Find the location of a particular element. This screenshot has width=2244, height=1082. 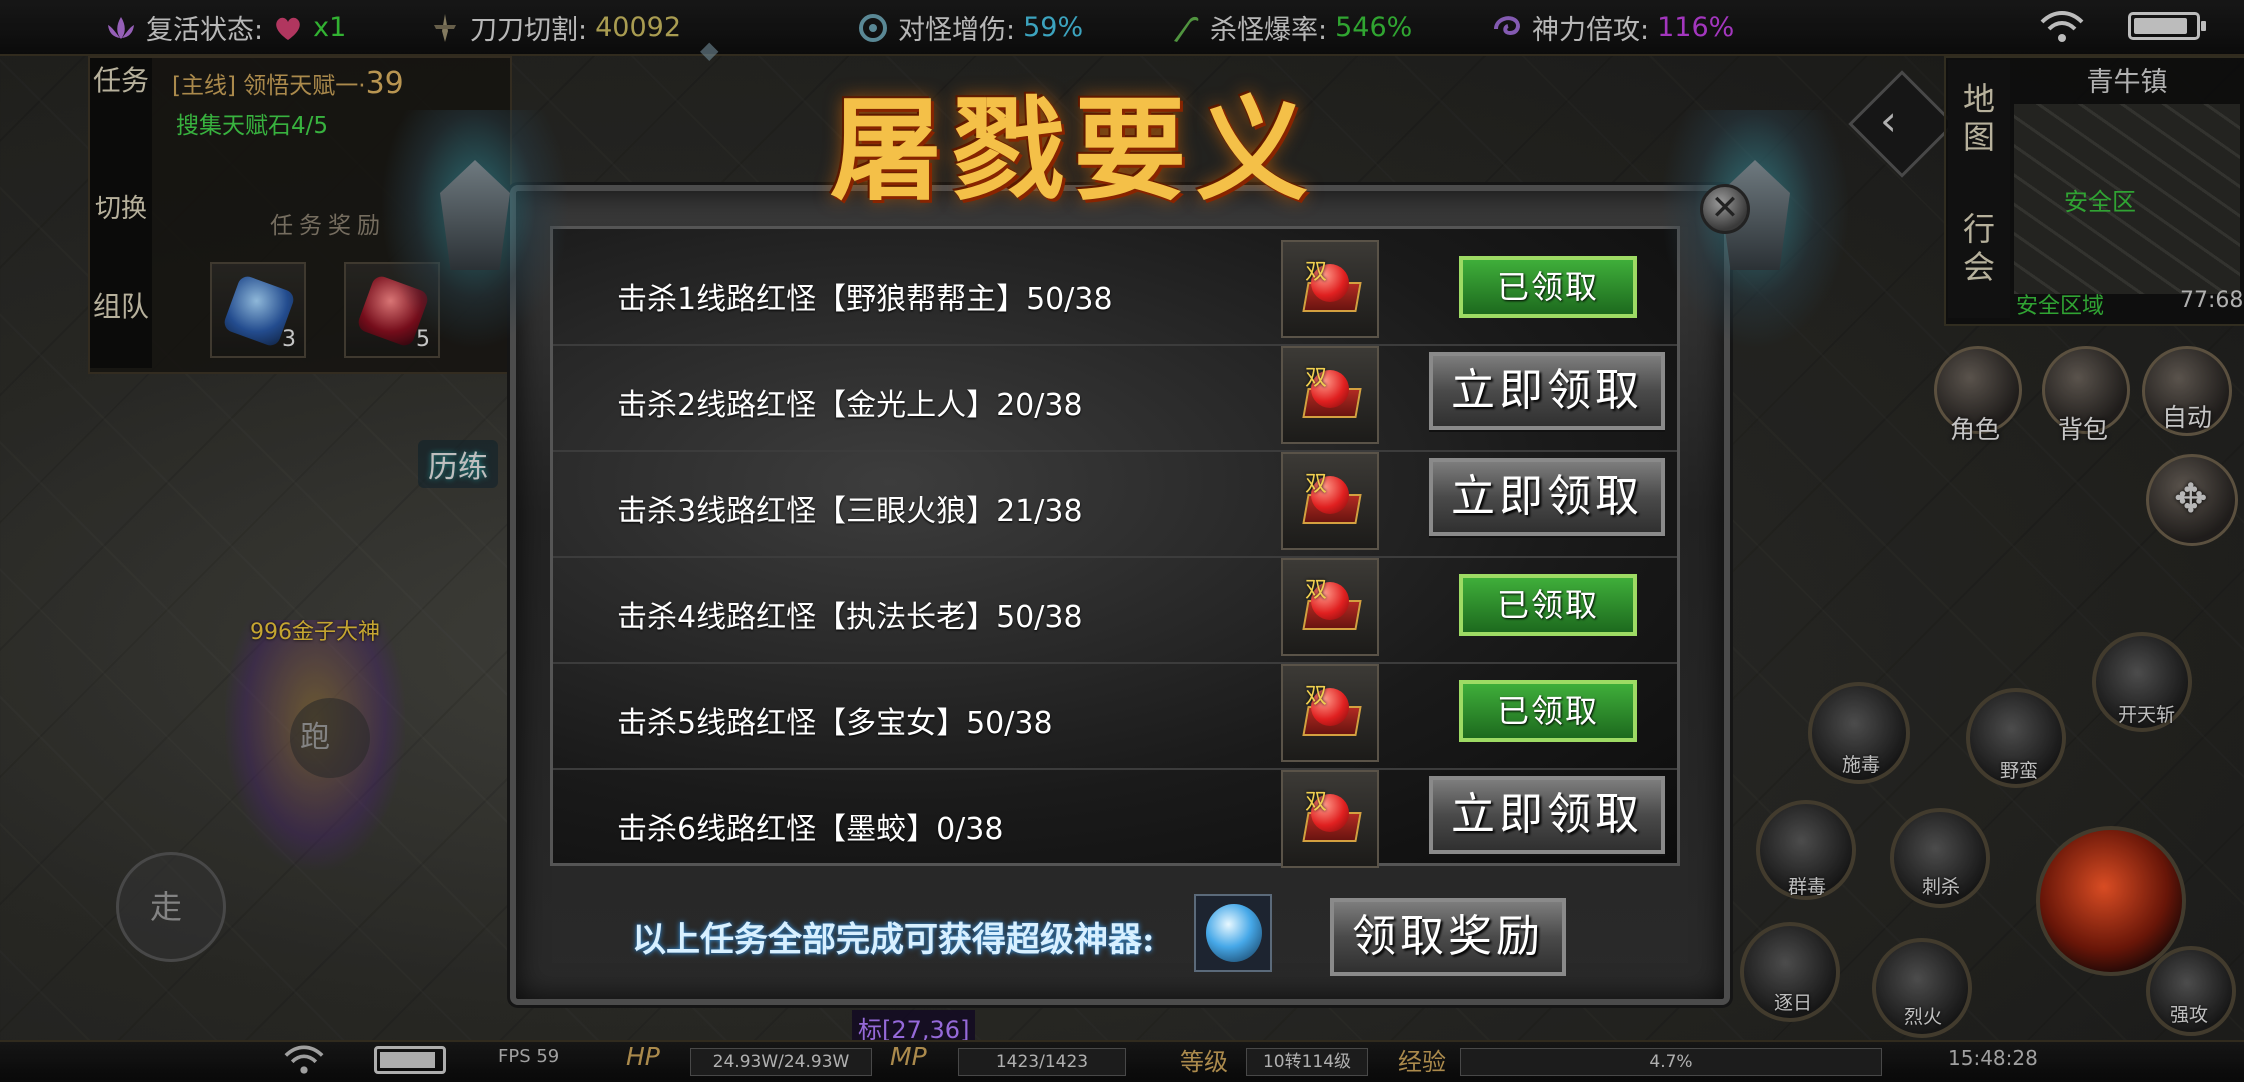

modal-title: 屠戮要义 is located at coordinates (1074, 150).